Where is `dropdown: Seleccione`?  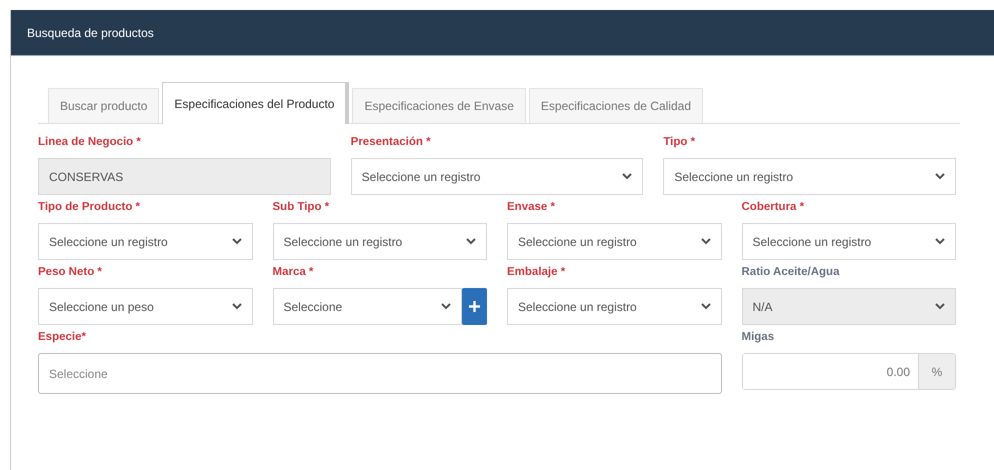 dropdown: Seleccione is located at coordinates (367, 306).